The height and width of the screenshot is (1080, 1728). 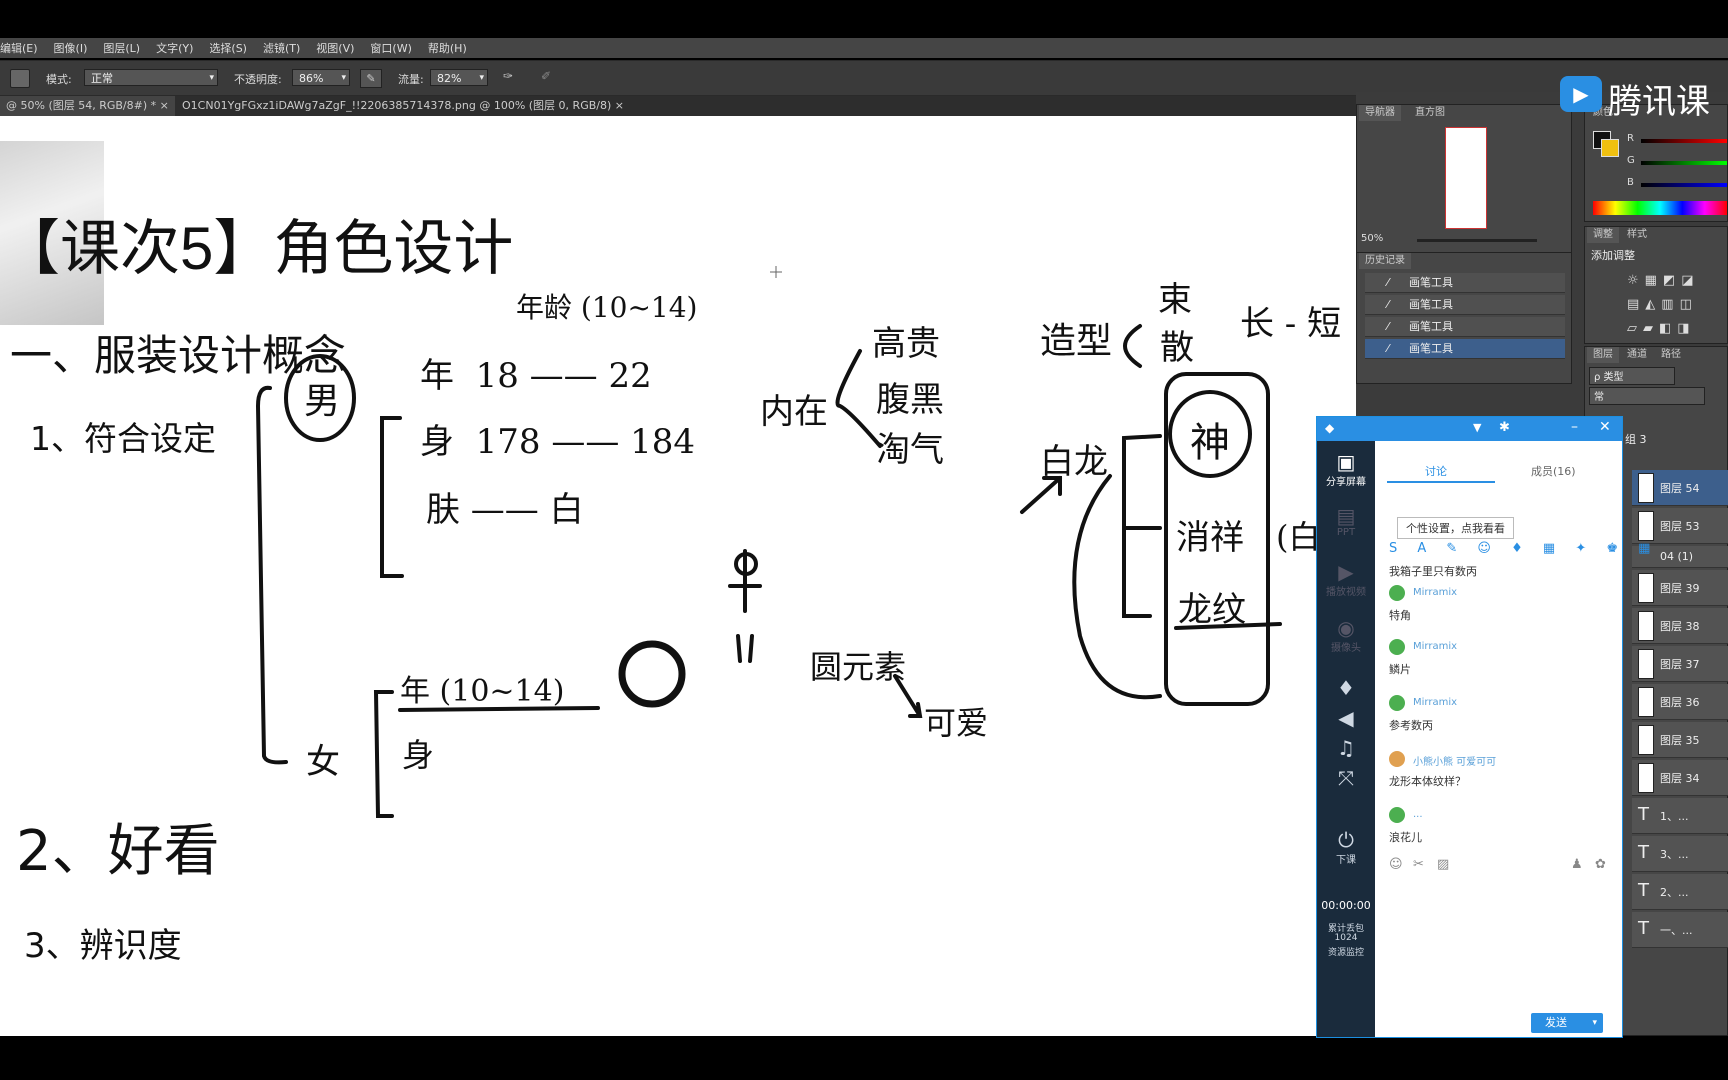 I want to click on fullscreen-button: ⤧, so click(x=1346, y=778).